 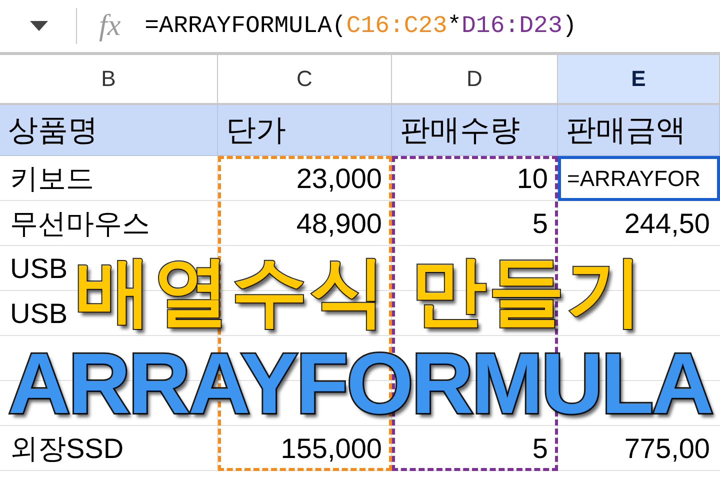 I want to click on column-header: D, so click(x=475, y=80).